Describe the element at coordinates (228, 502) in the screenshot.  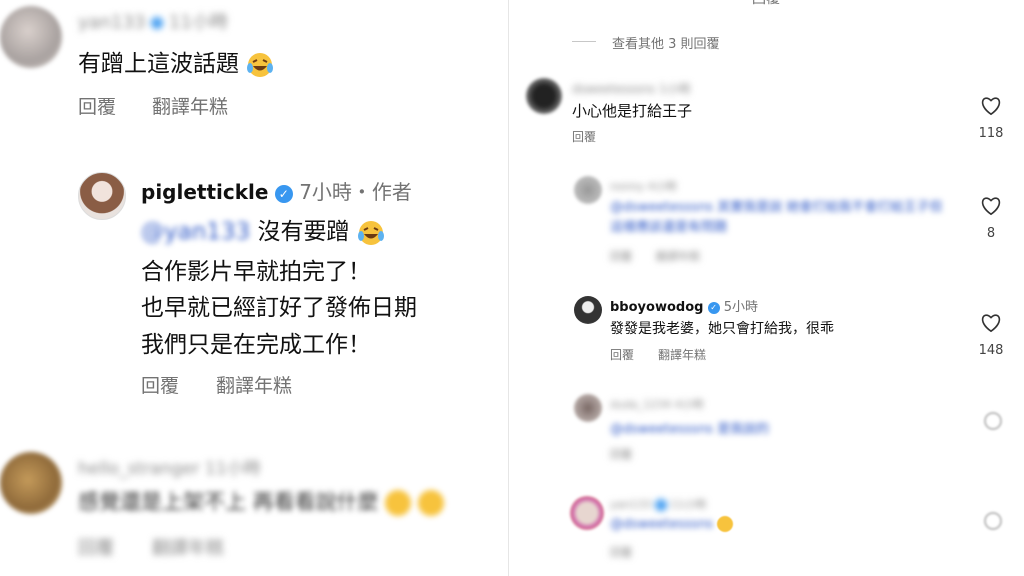
I see `comment-text-body: 感覺還是上架不上 再看看說什麼` at that location.